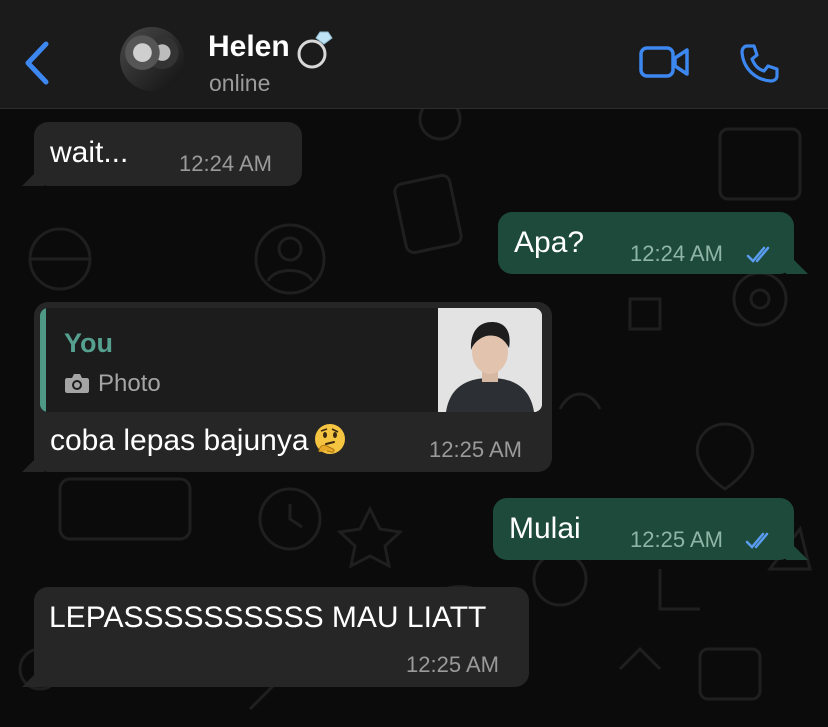 The image size is (828, 727). What do you see at coordinates (545, 528) in the screenshot?
I see `message-text: Mulai` at bounding box center [545, 528].